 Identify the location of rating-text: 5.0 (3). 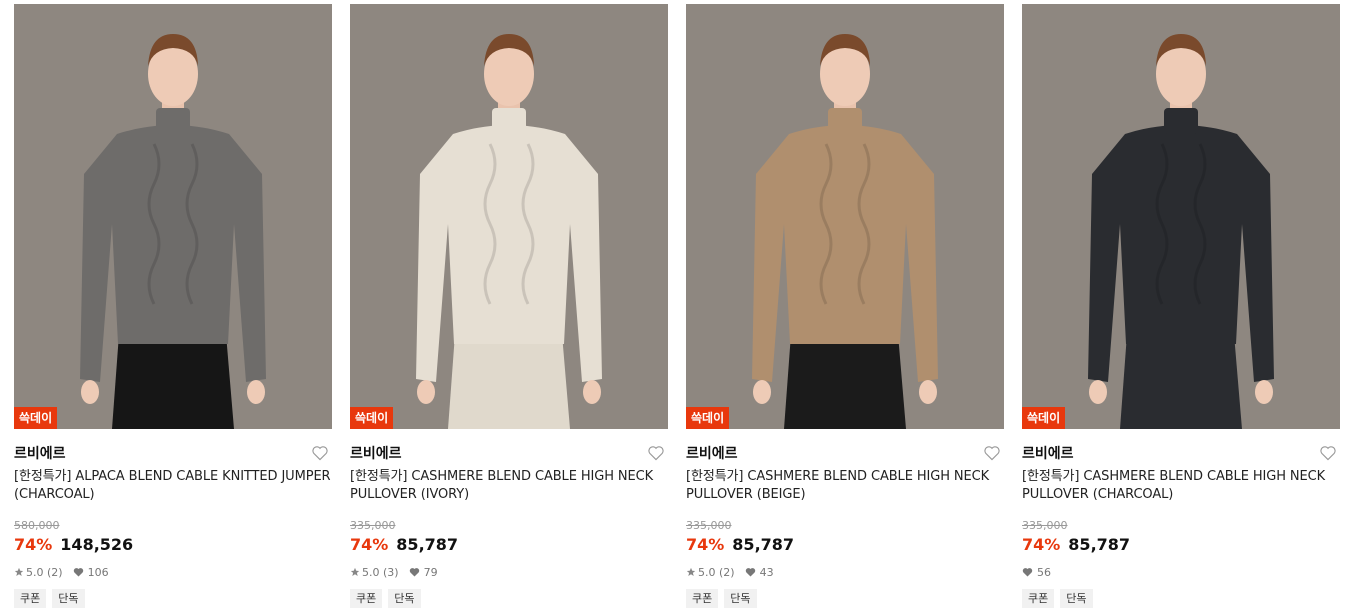
(380, 572).